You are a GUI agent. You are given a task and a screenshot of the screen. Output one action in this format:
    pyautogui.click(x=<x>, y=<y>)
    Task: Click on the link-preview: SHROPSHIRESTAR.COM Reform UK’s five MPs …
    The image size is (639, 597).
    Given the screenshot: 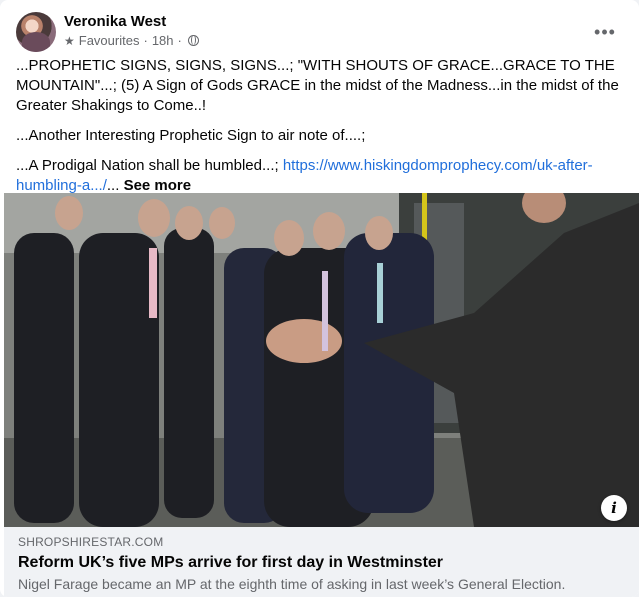 What is the action you would take?
    pyautogui.click(x=321, y=562)
    